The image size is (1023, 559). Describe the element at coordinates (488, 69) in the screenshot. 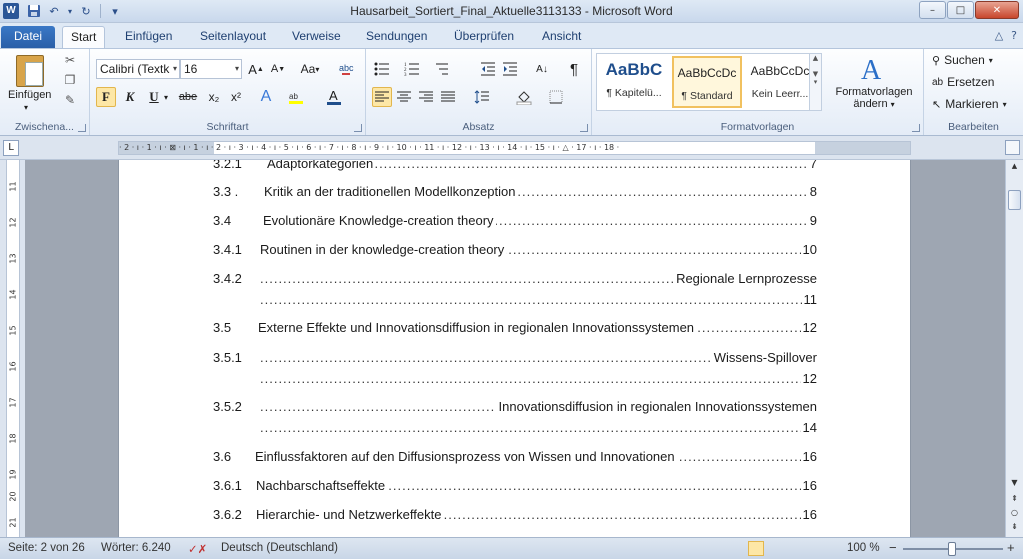

I see `decrease-indent-icon` at that location.